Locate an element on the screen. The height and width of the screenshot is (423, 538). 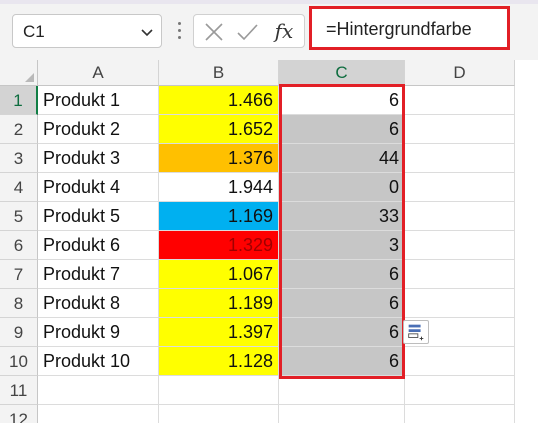
cell-d7 is located at coordinates (460, 274).